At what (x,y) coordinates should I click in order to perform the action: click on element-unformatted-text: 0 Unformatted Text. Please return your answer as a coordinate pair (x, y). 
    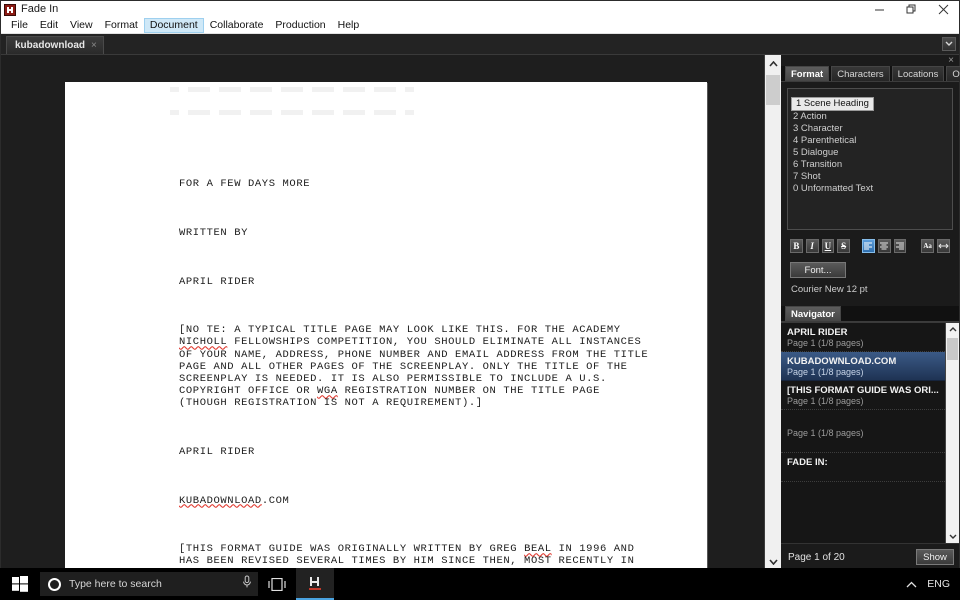
    Looking at the image, I should click on (870, 189).